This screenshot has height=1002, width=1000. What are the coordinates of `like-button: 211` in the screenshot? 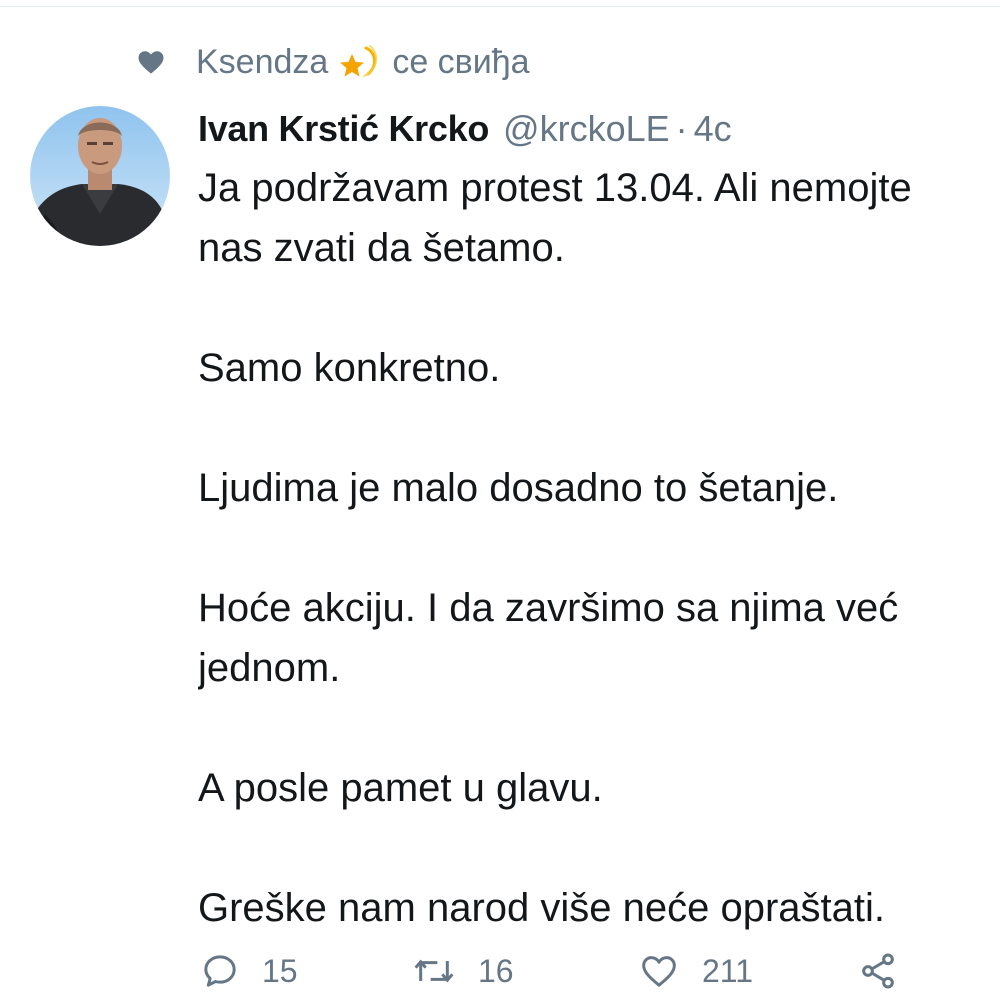 It's located at (695, 971).